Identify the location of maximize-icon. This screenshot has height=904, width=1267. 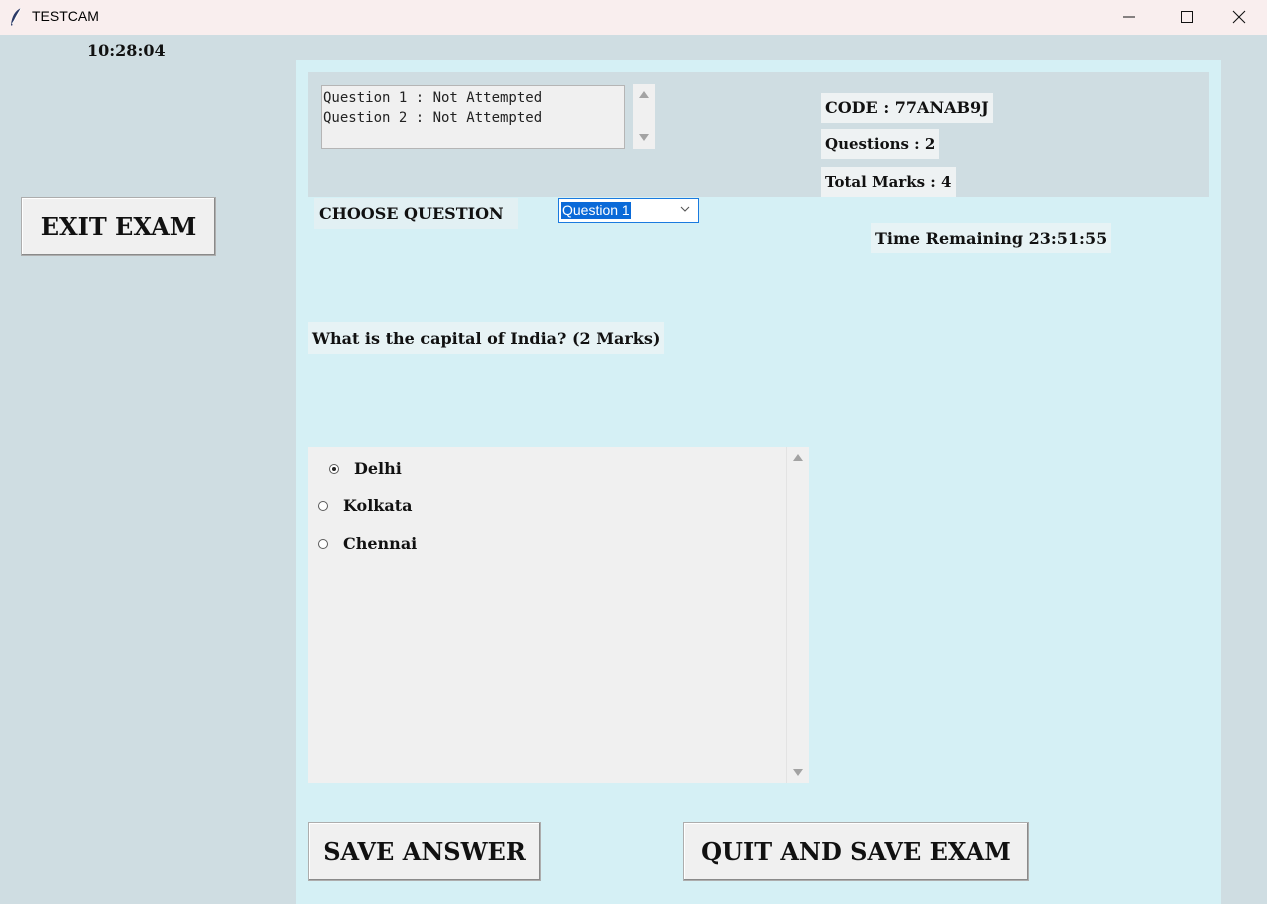
(1187, 17).